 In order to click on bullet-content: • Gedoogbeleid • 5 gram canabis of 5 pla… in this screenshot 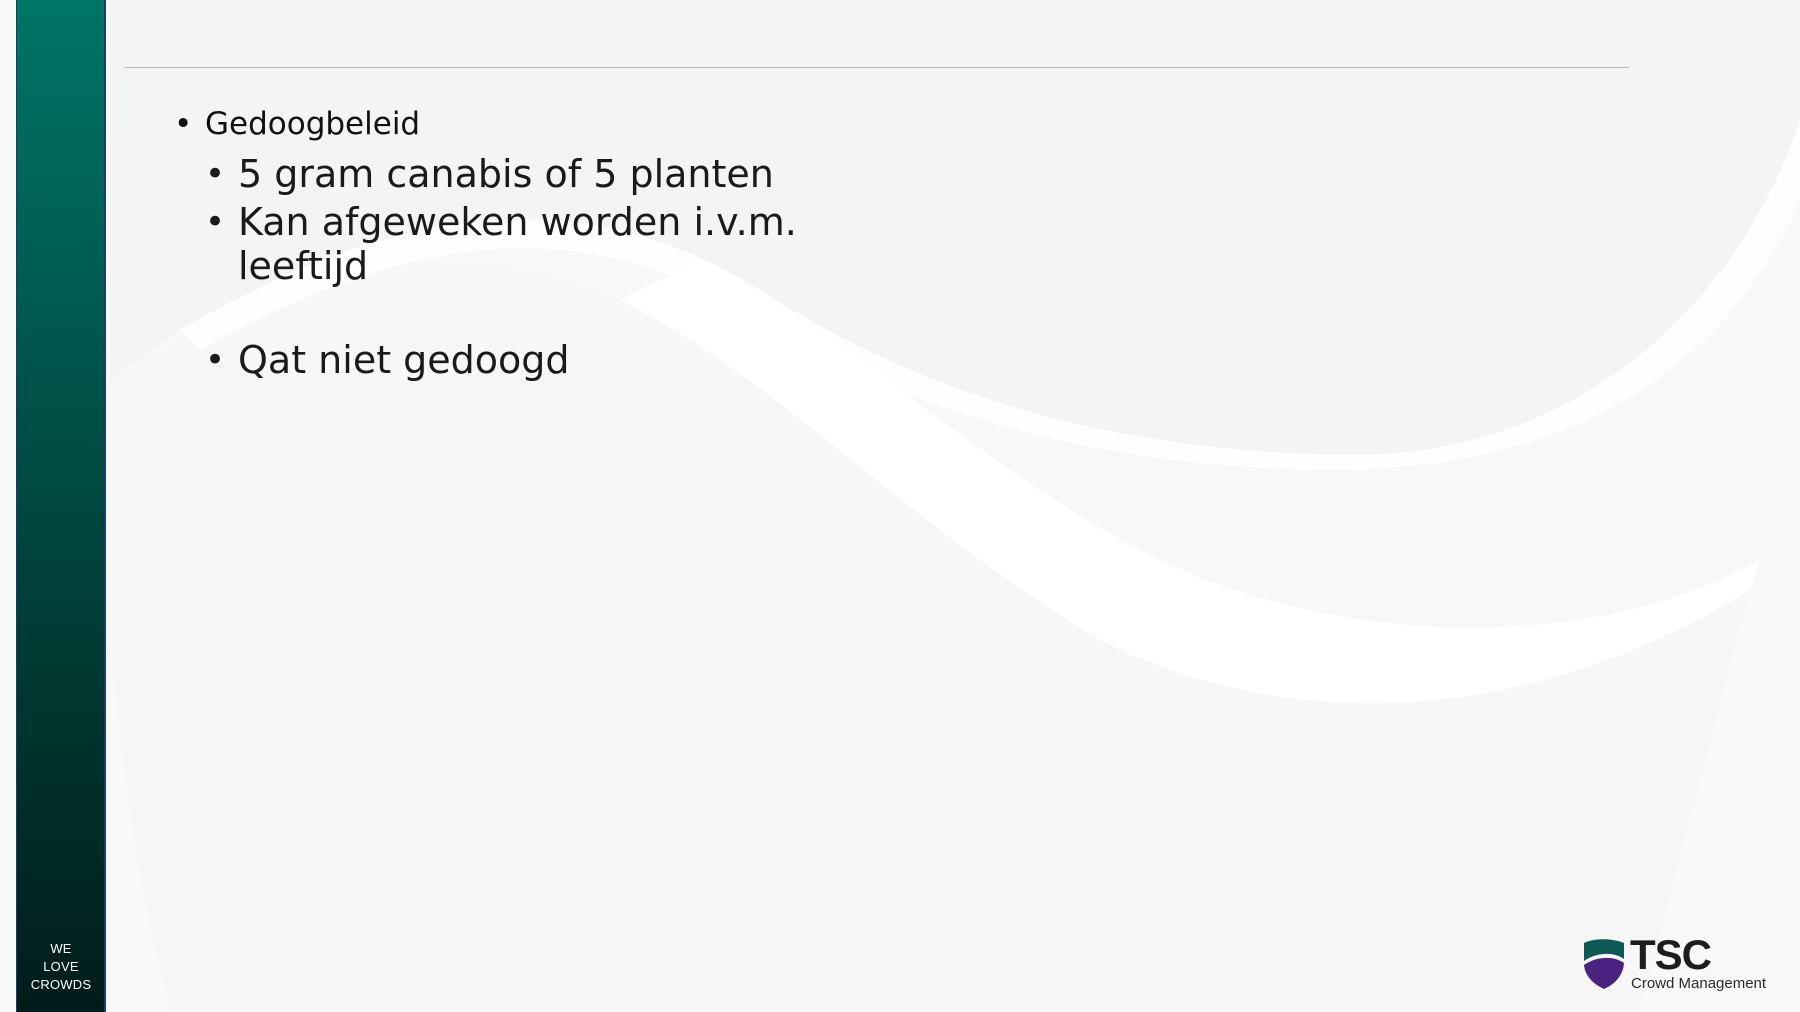, I will do `click(522, 241)`.